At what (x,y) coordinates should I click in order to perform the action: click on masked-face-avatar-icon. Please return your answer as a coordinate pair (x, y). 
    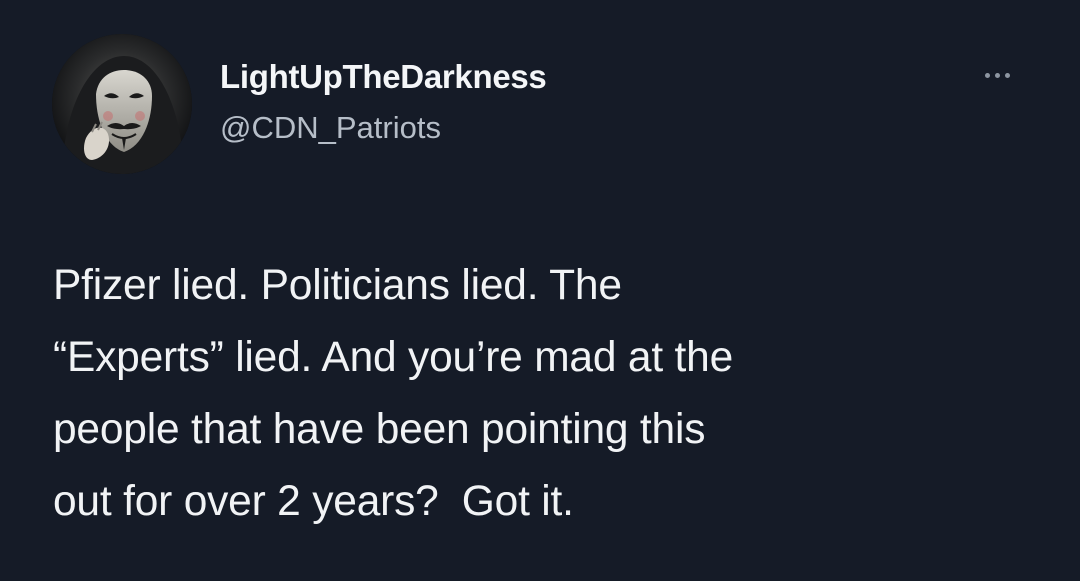
    Looking at the image, I should click on (122, 104).